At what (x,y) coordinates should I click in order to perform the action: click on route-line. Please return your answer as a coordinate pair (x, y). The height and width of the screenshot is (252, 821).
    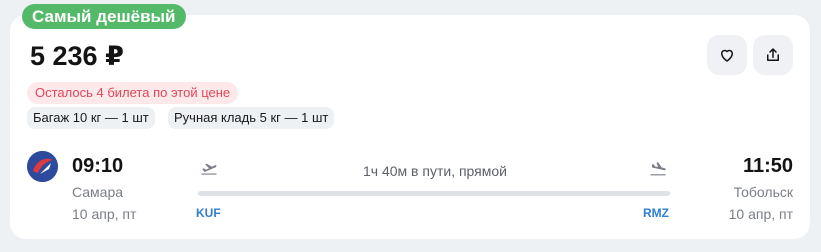
    Looking at the image, I should click on (434, 193).